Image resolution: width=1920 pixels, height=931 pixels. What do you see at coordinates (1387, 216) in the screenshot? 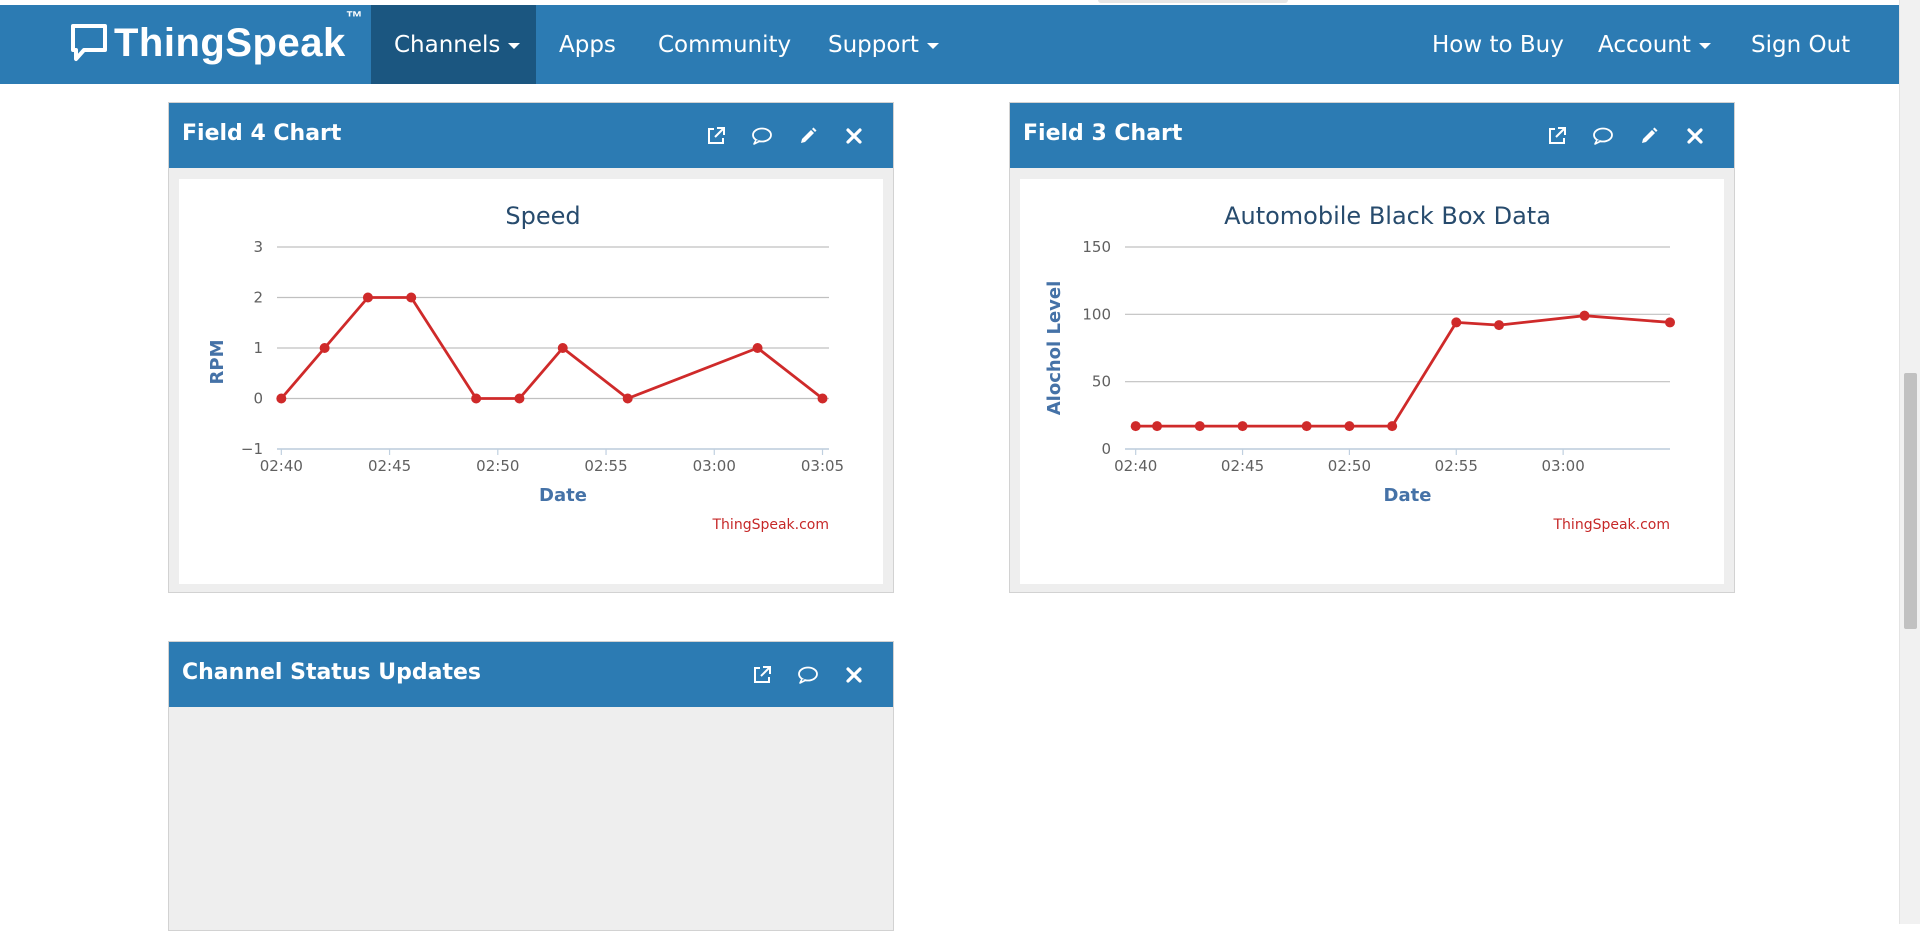
I see `chart-title: Automobile Black Box Data` at bounding box center [1387, 216].